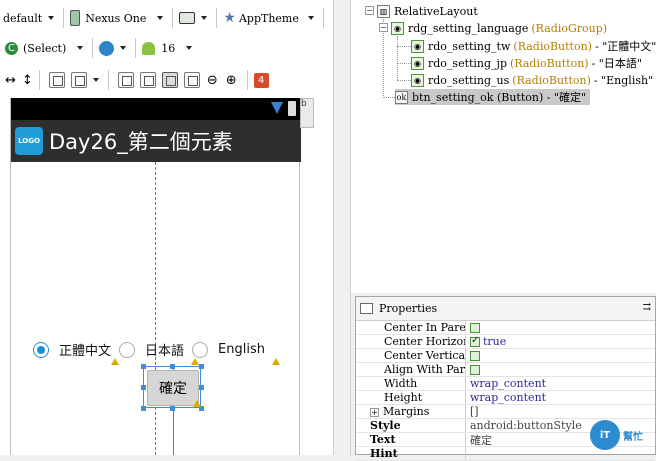 This screenshot has width=656, height=461. Describe the element at coordinates (75, 18) in the screenshot. I see `phone-icon` at that location.